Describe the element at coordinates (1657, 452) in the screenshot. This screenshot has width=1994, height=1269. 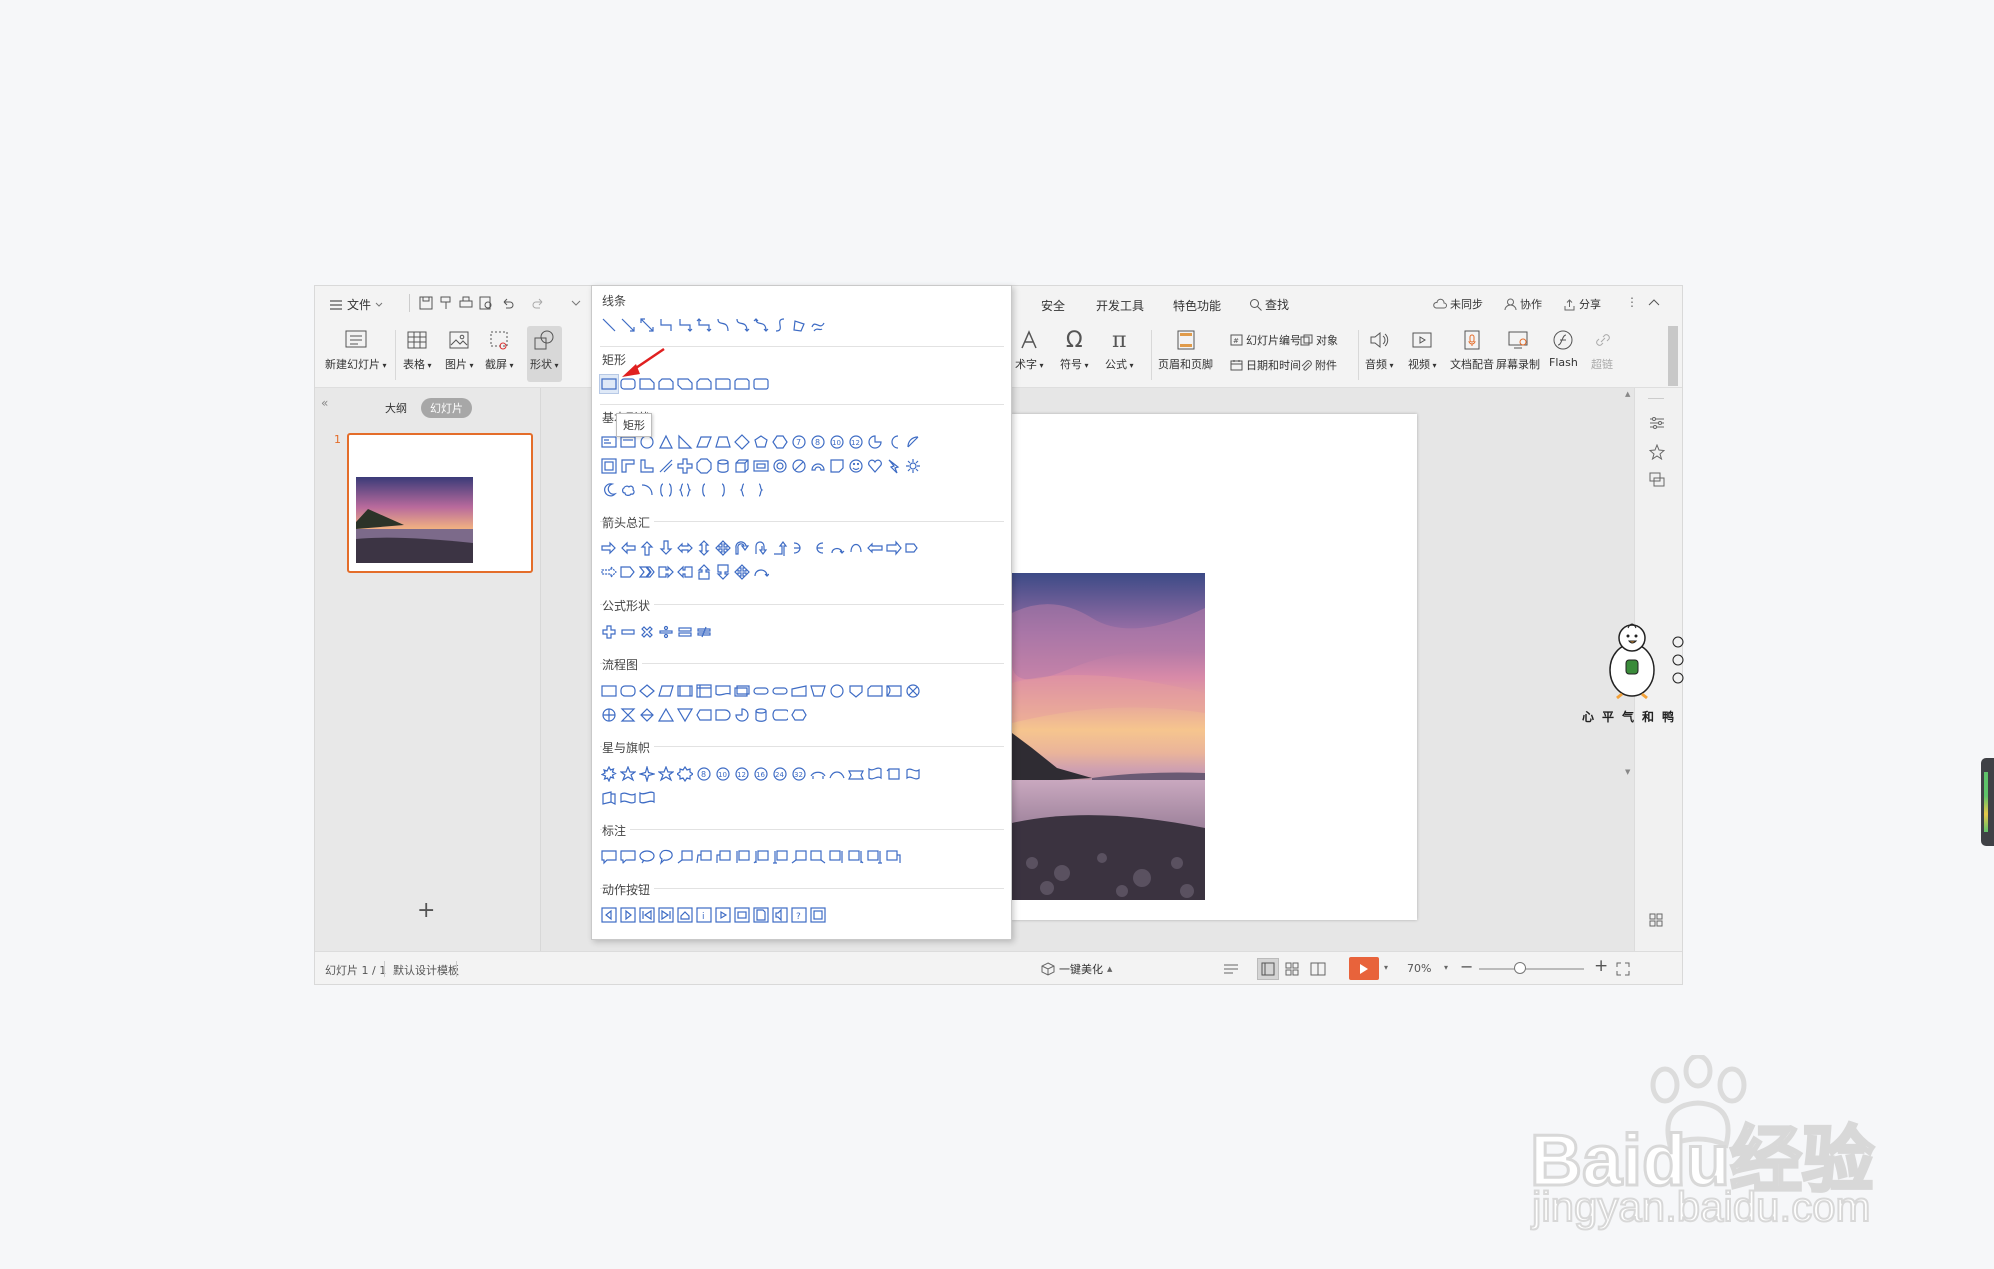
I see `animation-icon` at that location.